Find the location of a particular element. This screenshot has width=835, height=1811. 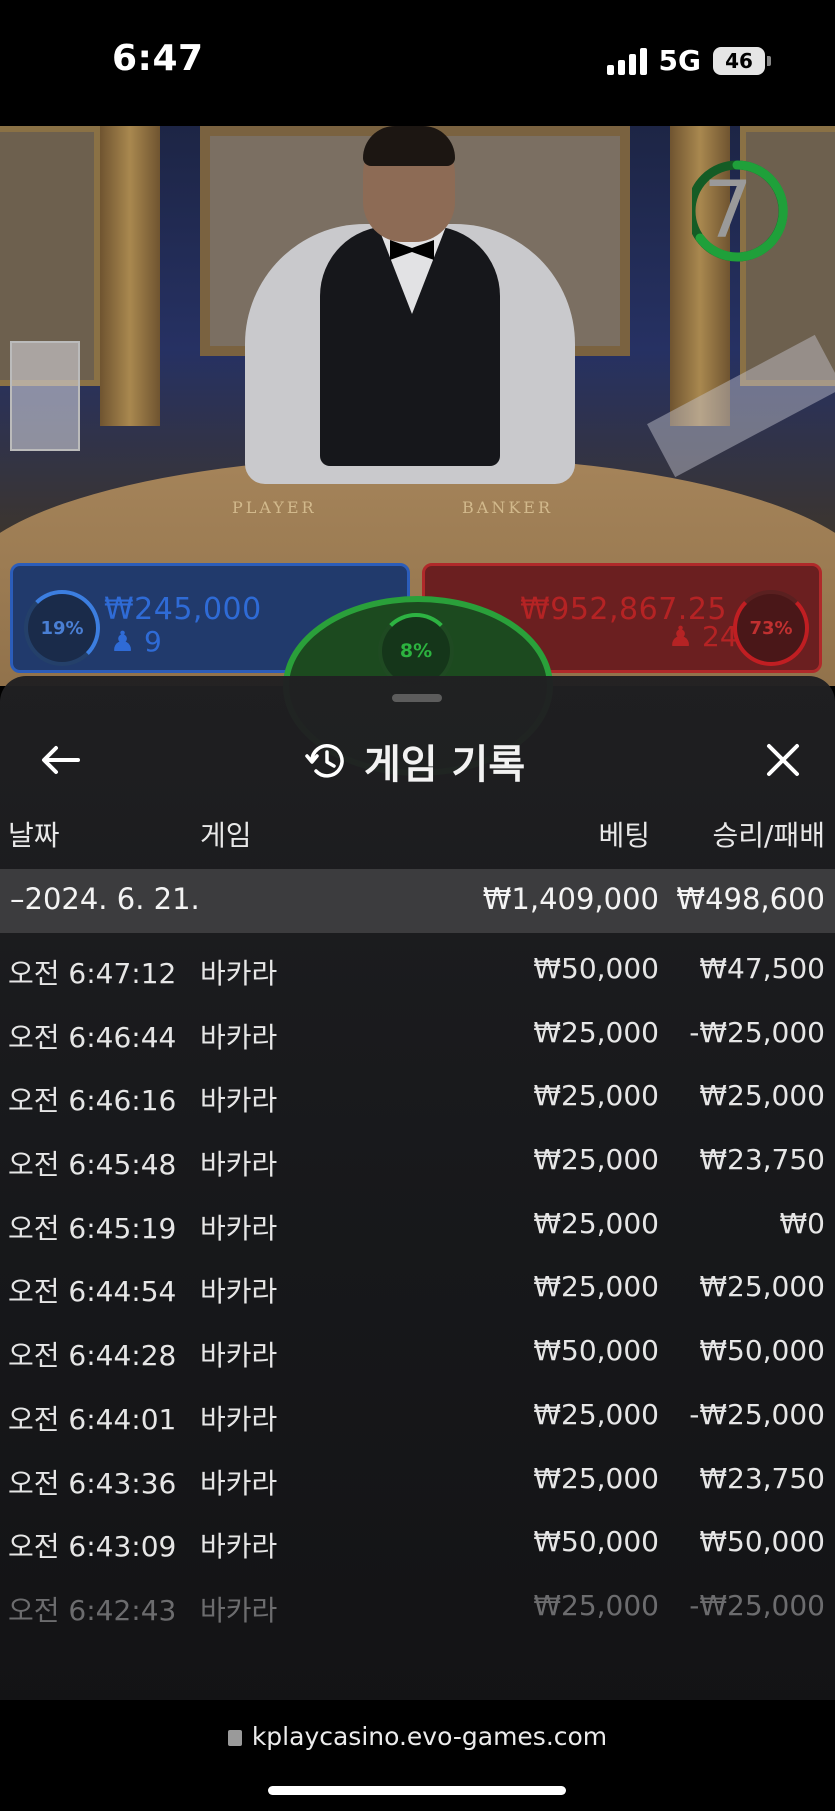

row-time: 오전 6:46:16 is located at coordinates (92, 1101).